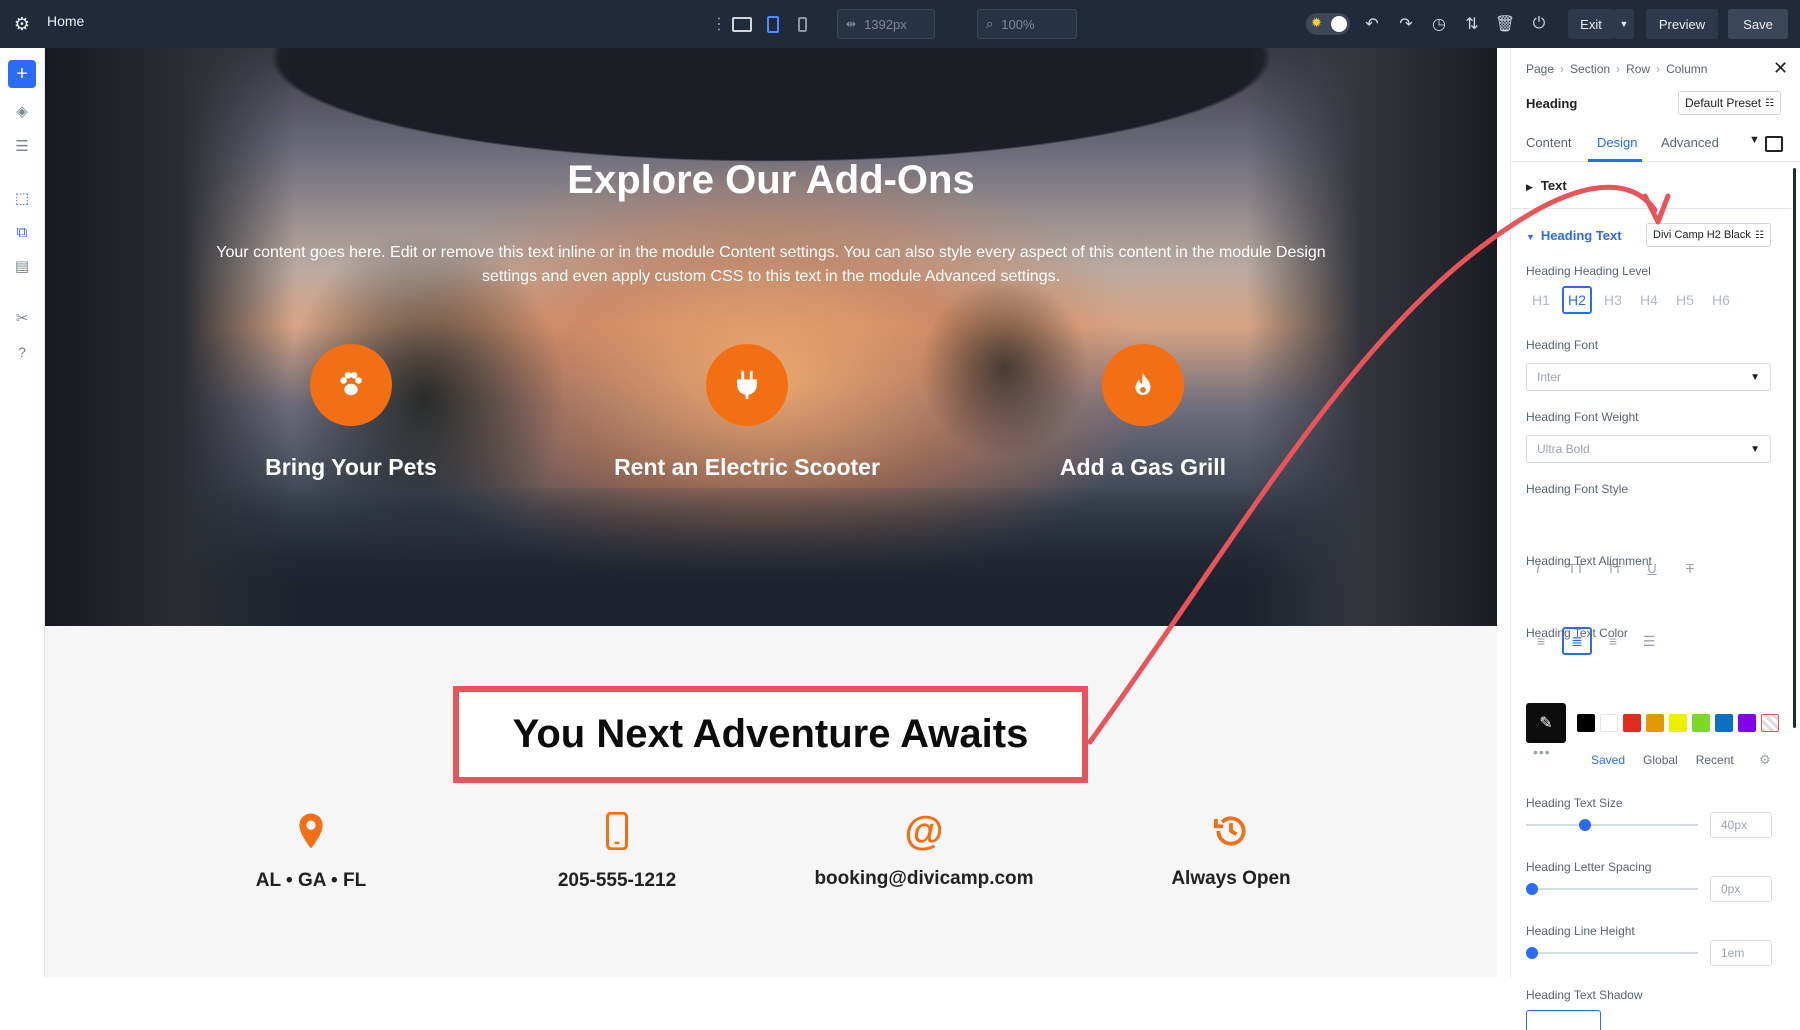 Image resolution: width=1800 pixels, height=1030 pixels. What do you see at coordinates (773, 24) in the screenshot?
I see `tablet-view-icon` at bounding box center [773, 24].